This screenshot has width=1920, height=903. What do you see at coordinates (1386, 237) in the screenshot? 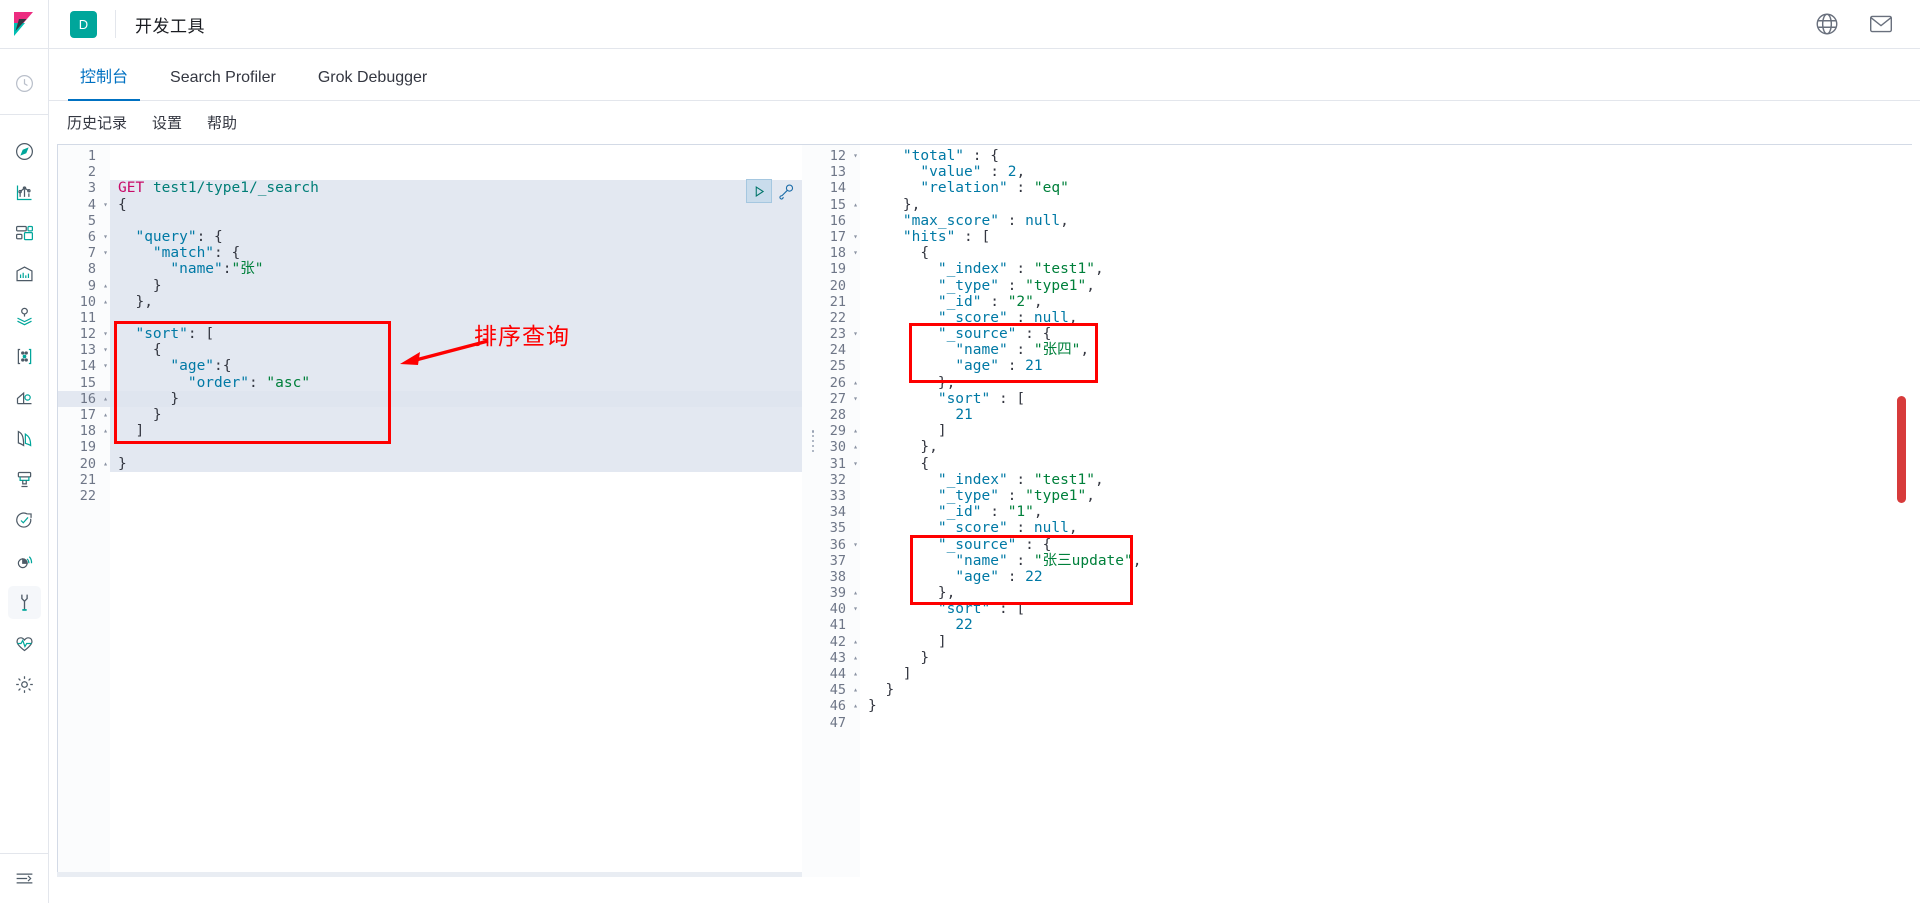
I see `code-line: "hits" : [` at bounding box center [1386, 237].